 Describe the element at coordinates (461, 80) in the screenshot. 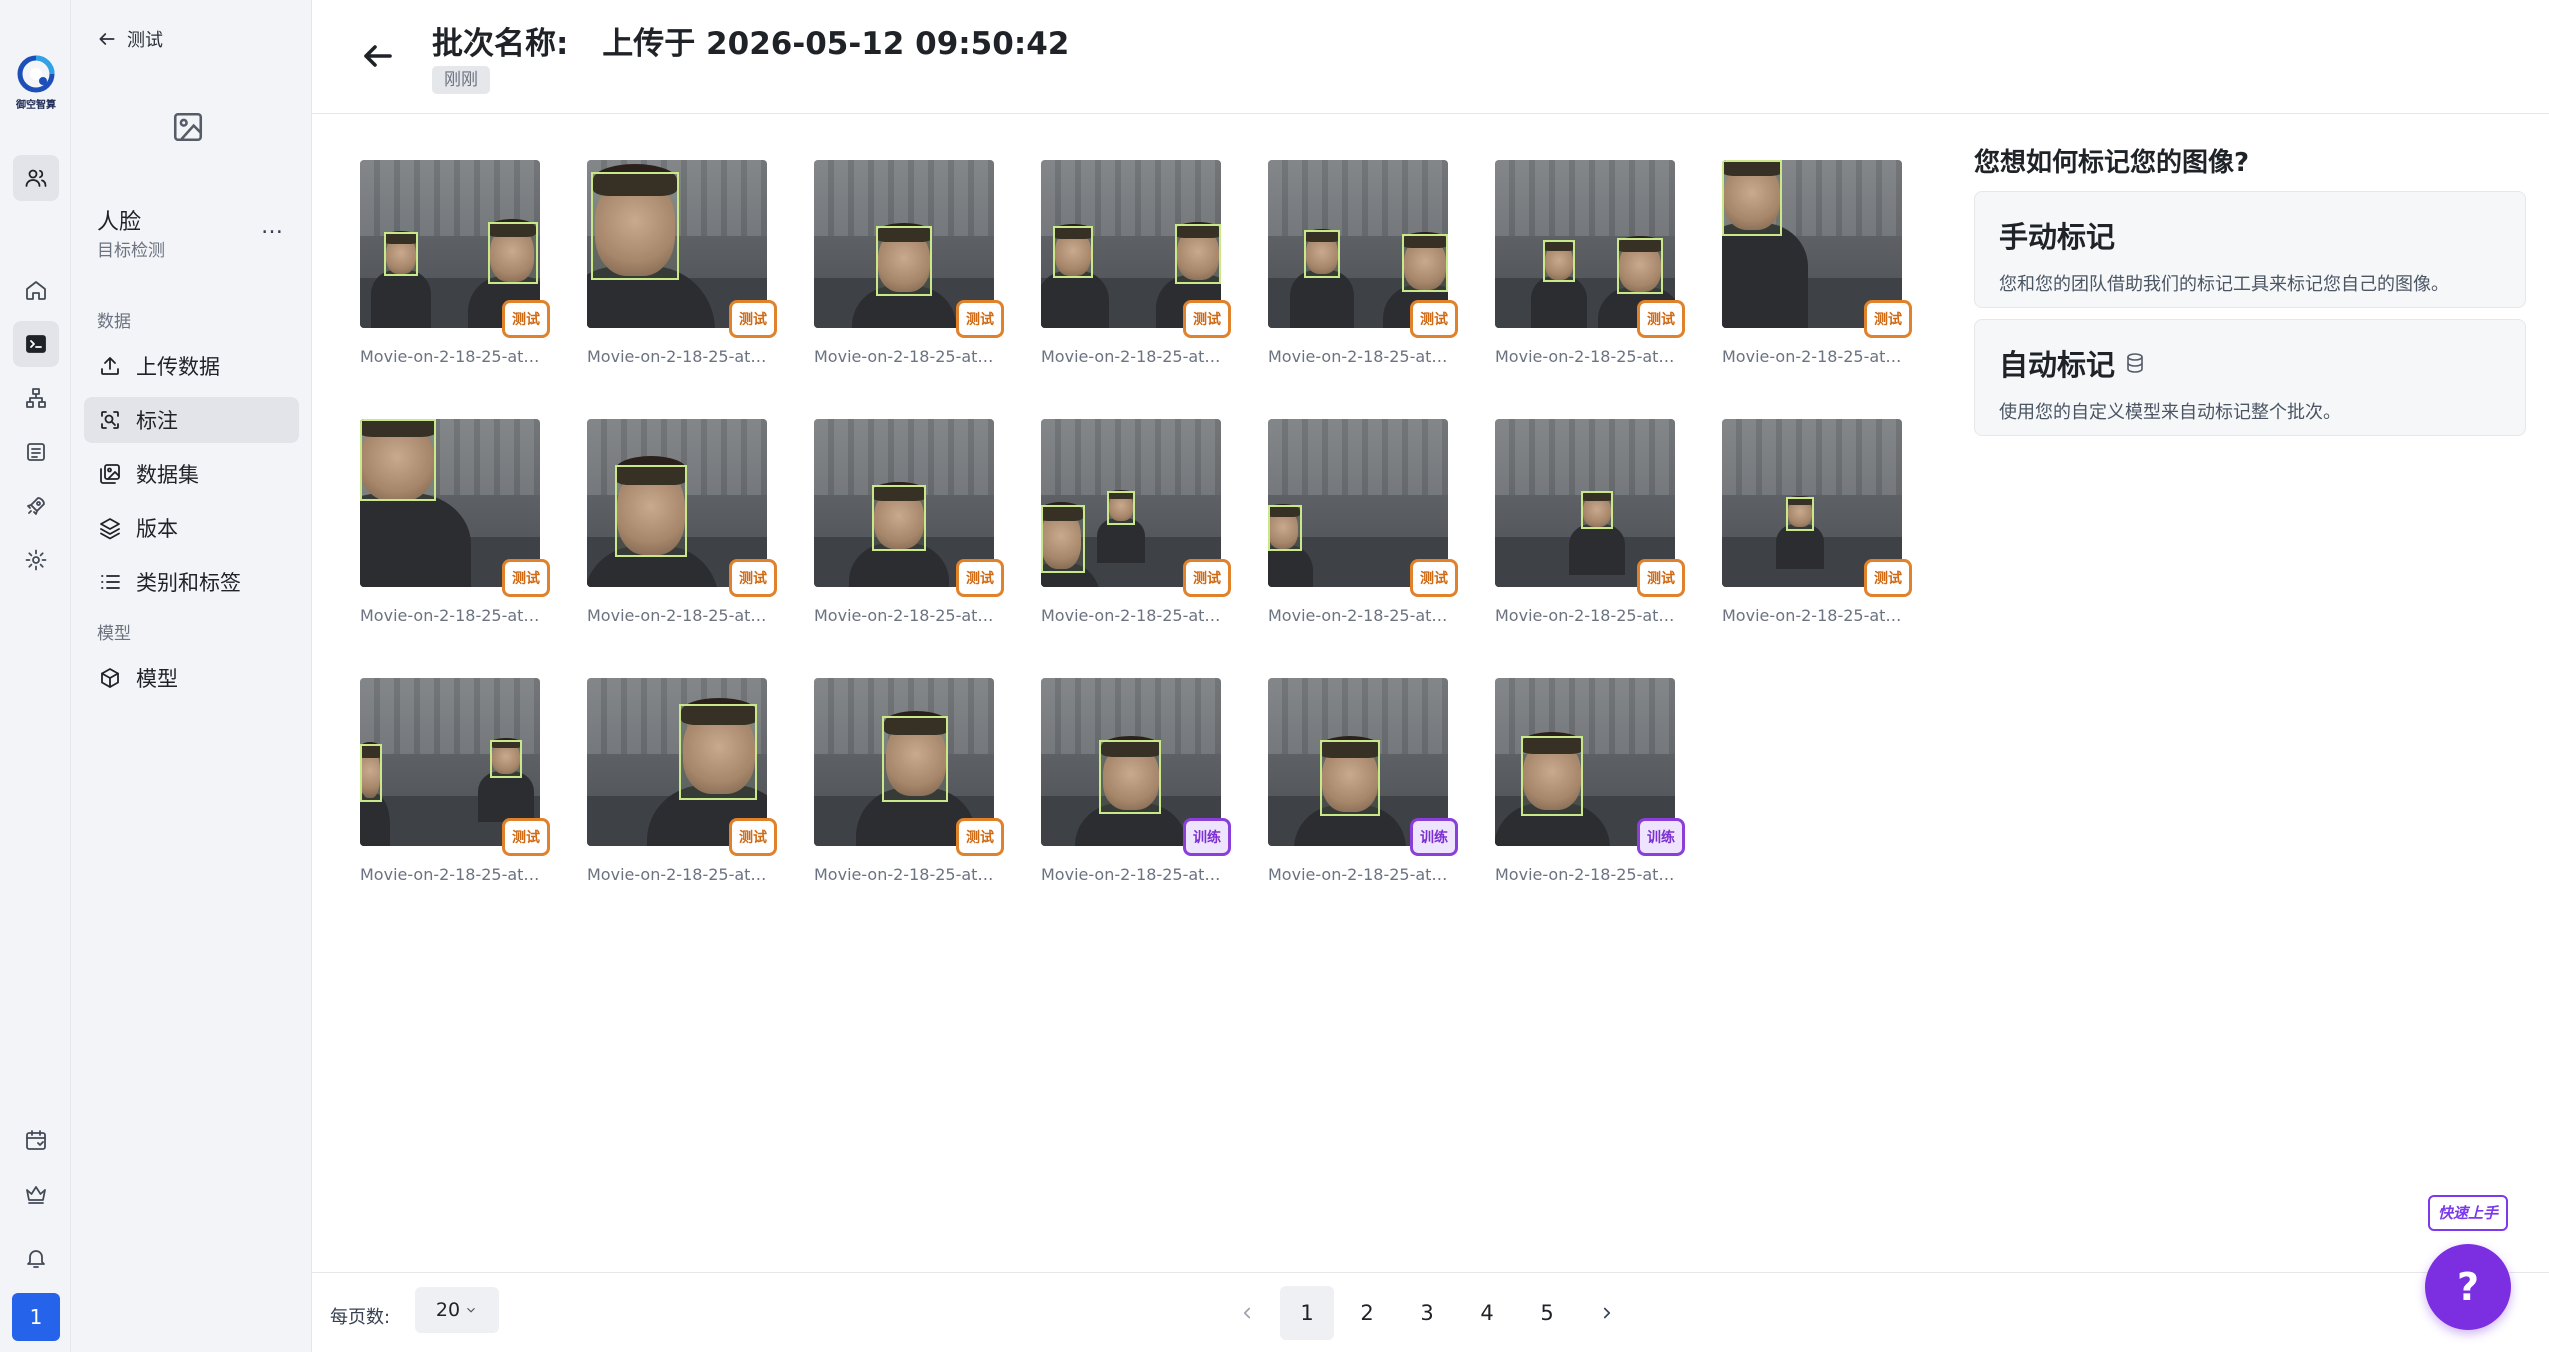

I see `batch-time-badge: 刚刚` at that location.